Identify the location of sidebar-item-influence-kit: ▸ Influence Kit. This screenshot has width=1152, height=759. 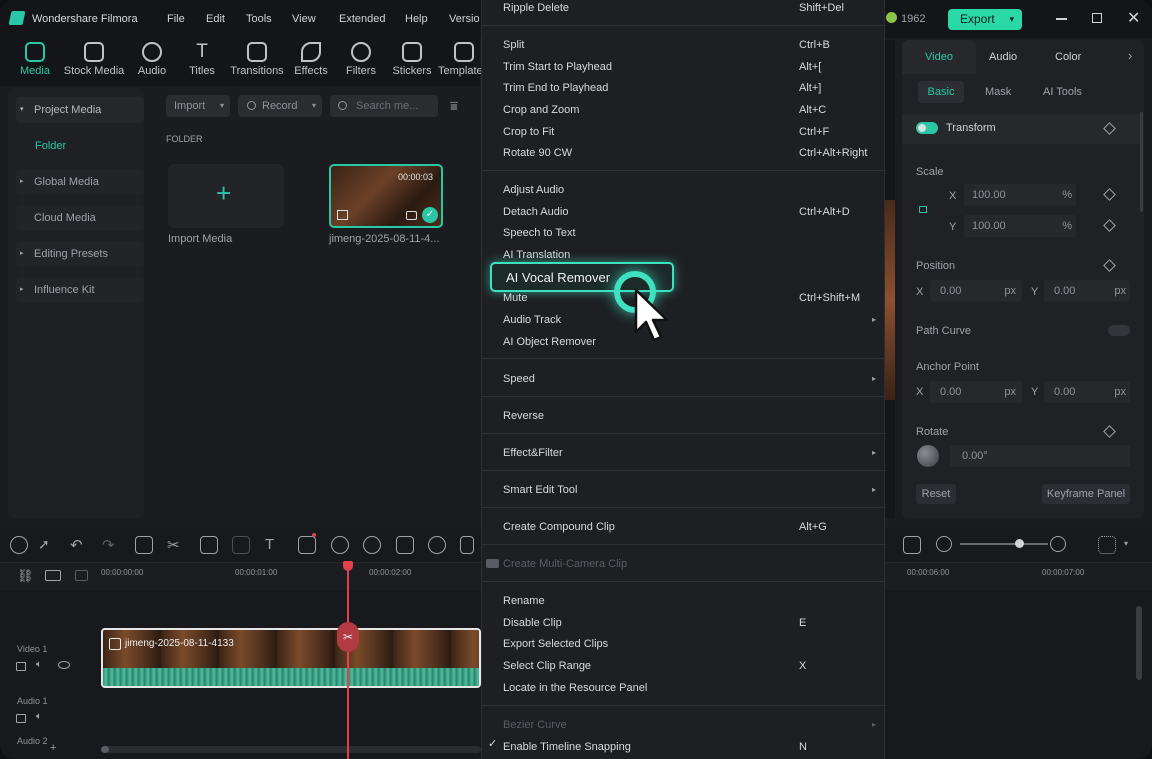
(80, 290).